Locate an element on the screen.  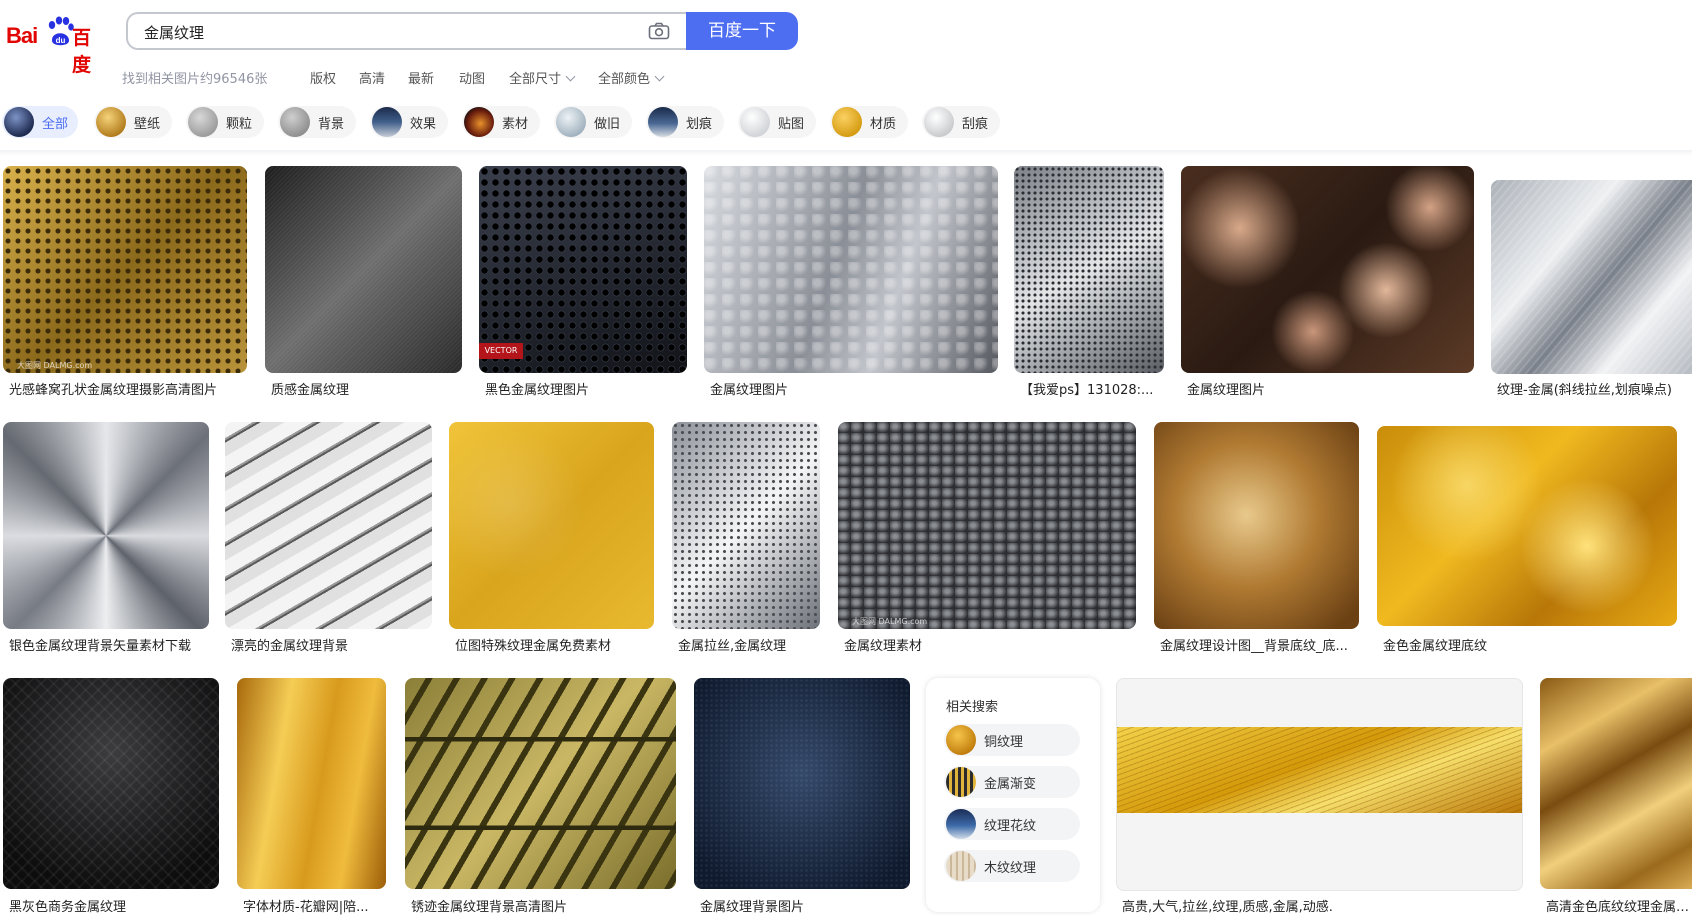
search-input is located at coordinates (384, 32).